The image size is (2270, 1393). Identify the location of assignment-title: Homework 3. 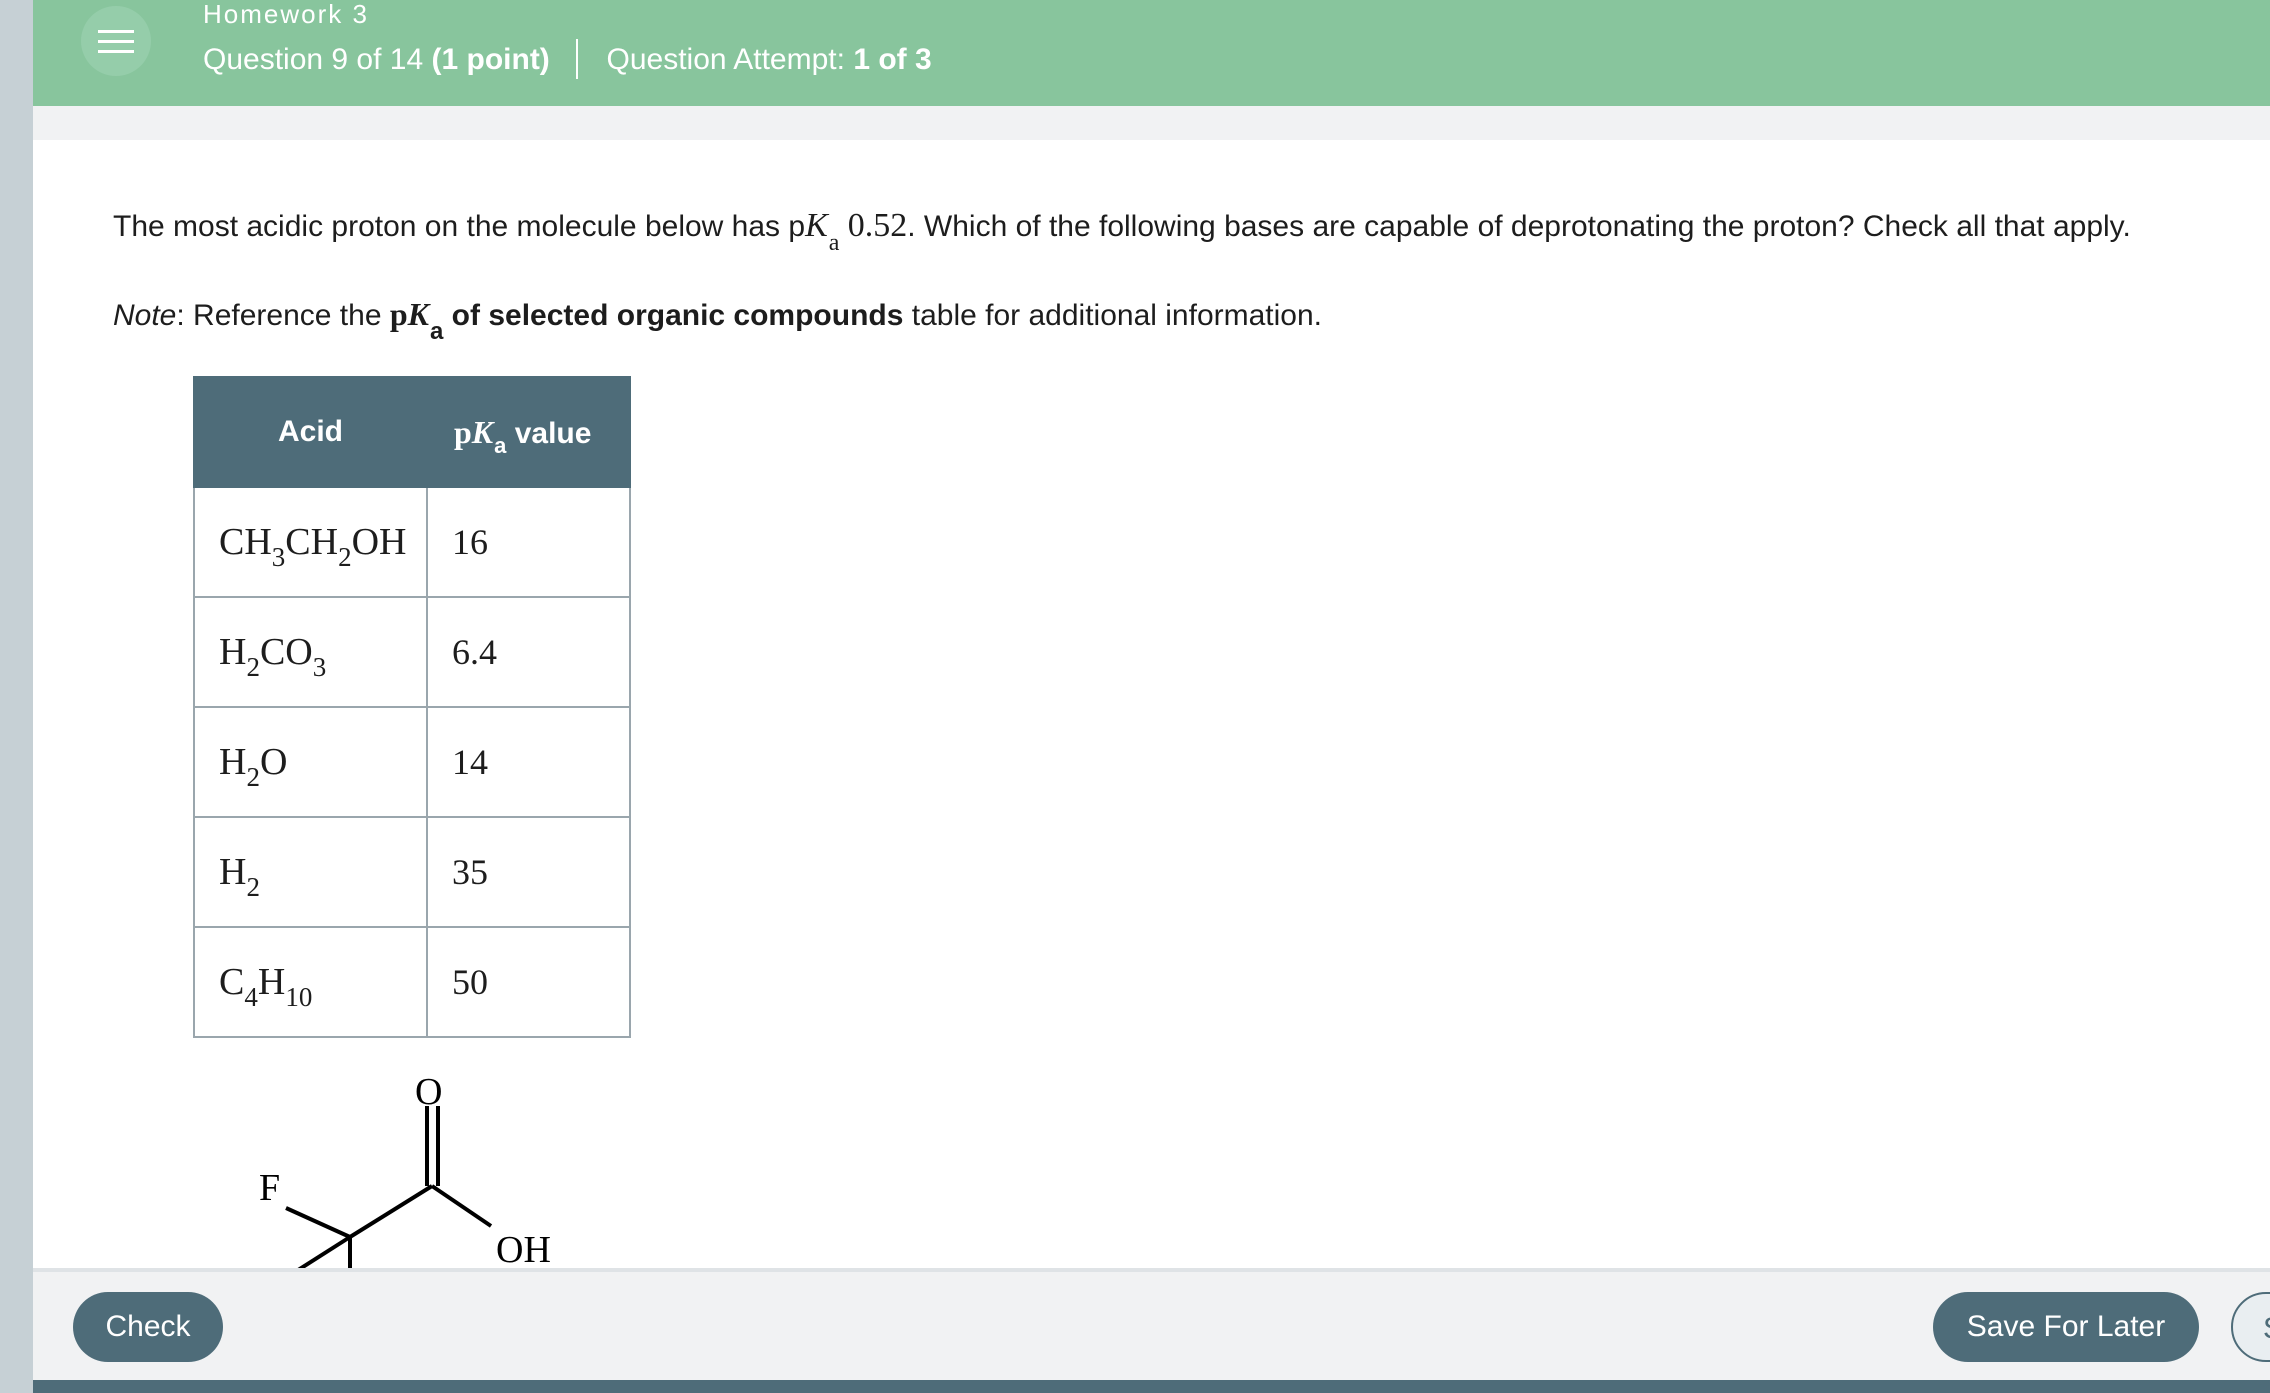
(286, 14).